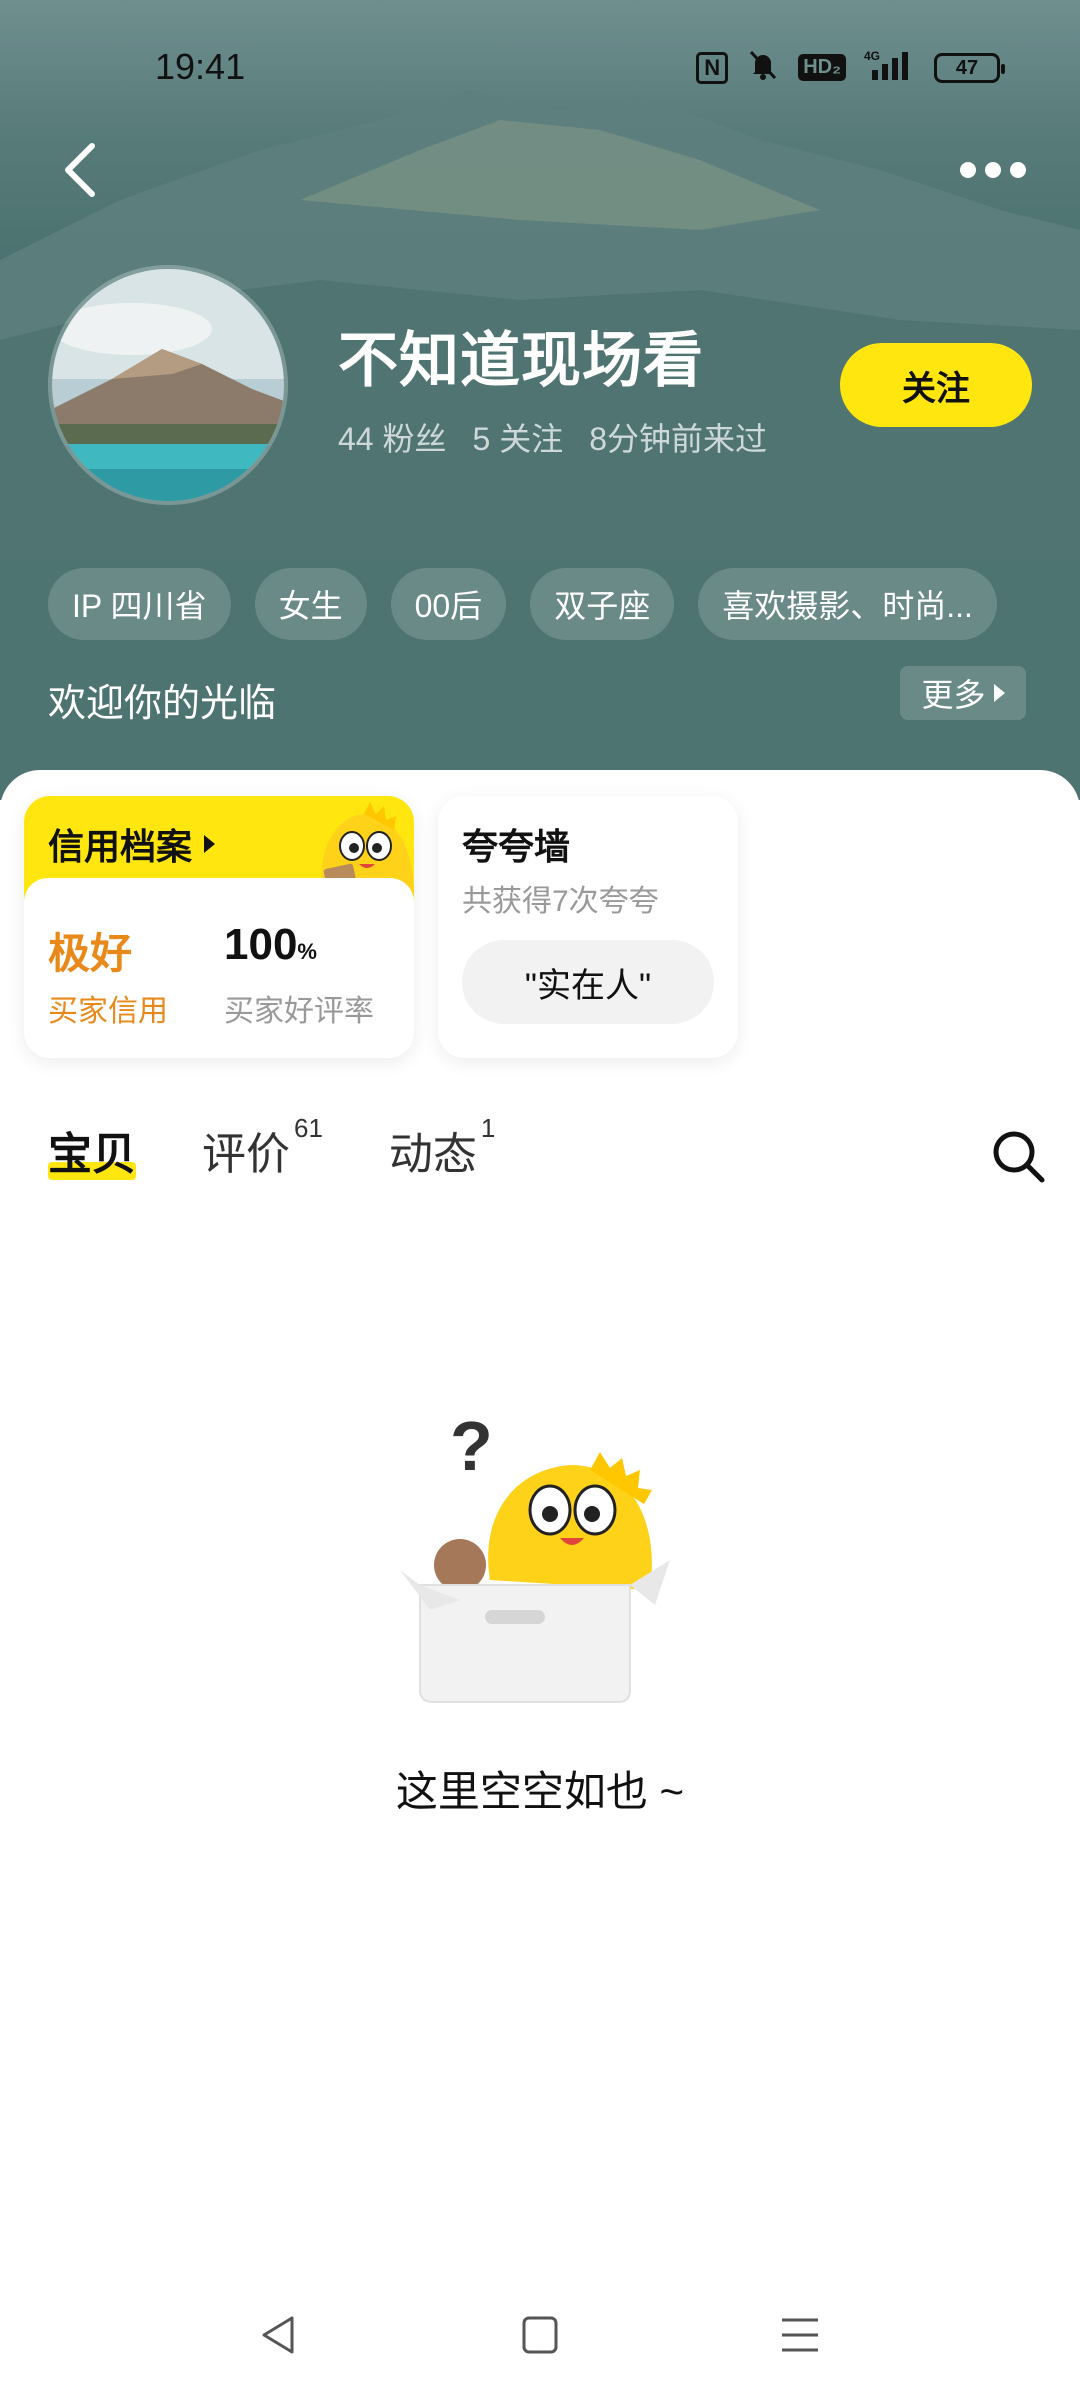 Image resolution: width=1080 pixels, height=2400 pixels. What do you see at coordinates (516, 846) in the screenshot?
I see `praise-wall-title: 夸夸墙` at bounding box center [516, 846].